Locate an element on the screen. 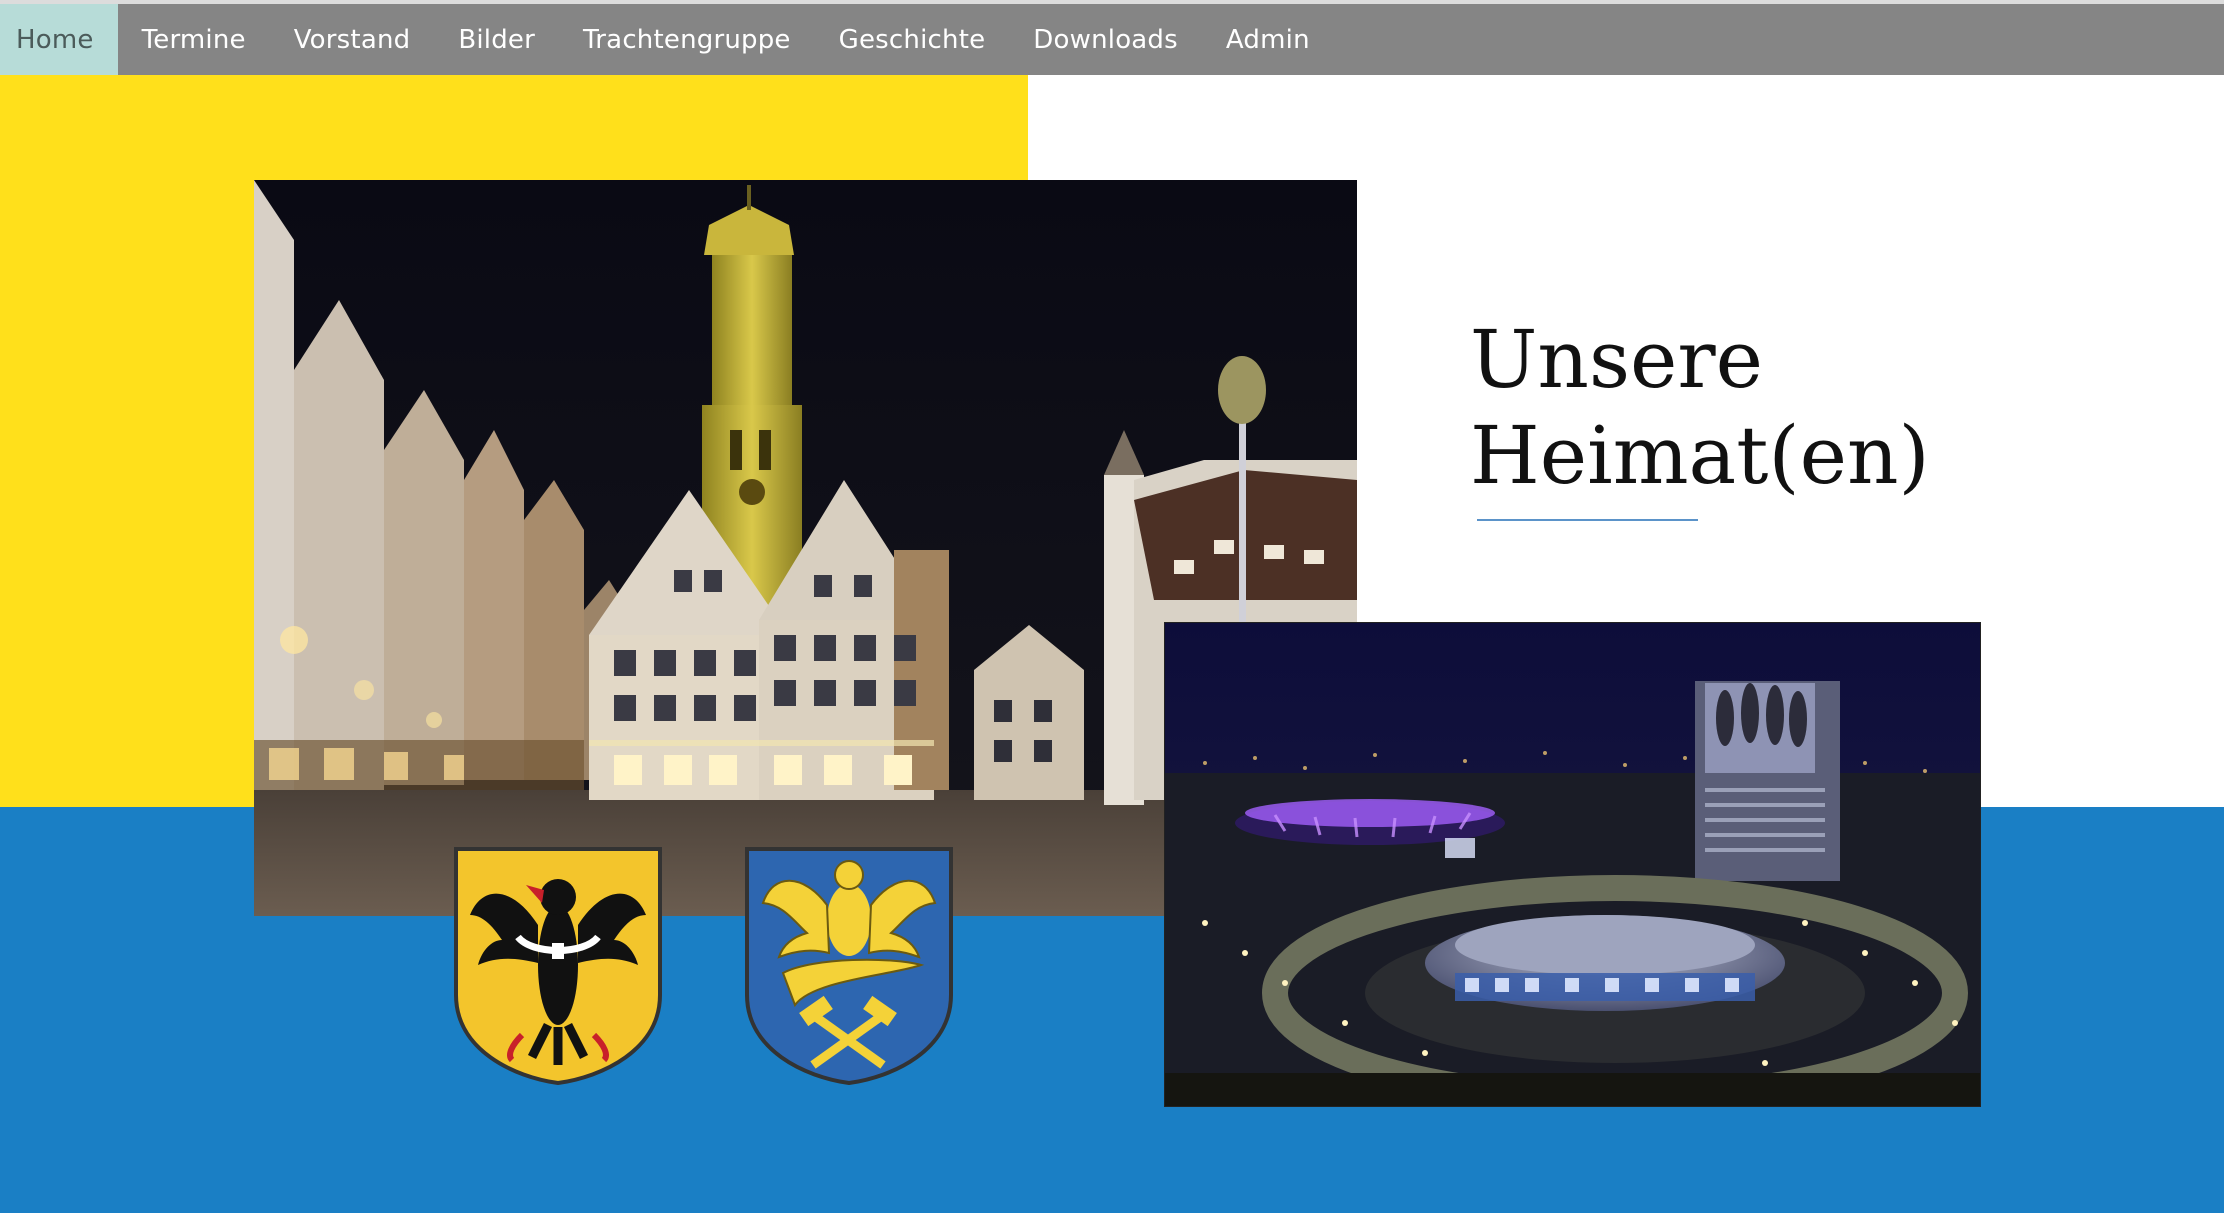  city-photo-illustration is located at coordinates (1572, 864).